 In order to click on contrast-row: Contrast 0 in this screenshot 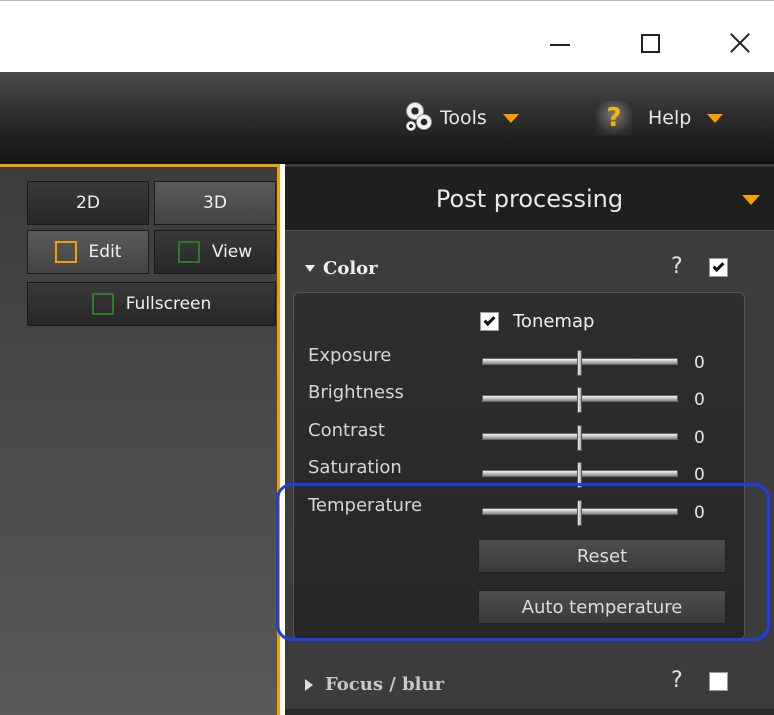, I will do `click(518, 435)`.